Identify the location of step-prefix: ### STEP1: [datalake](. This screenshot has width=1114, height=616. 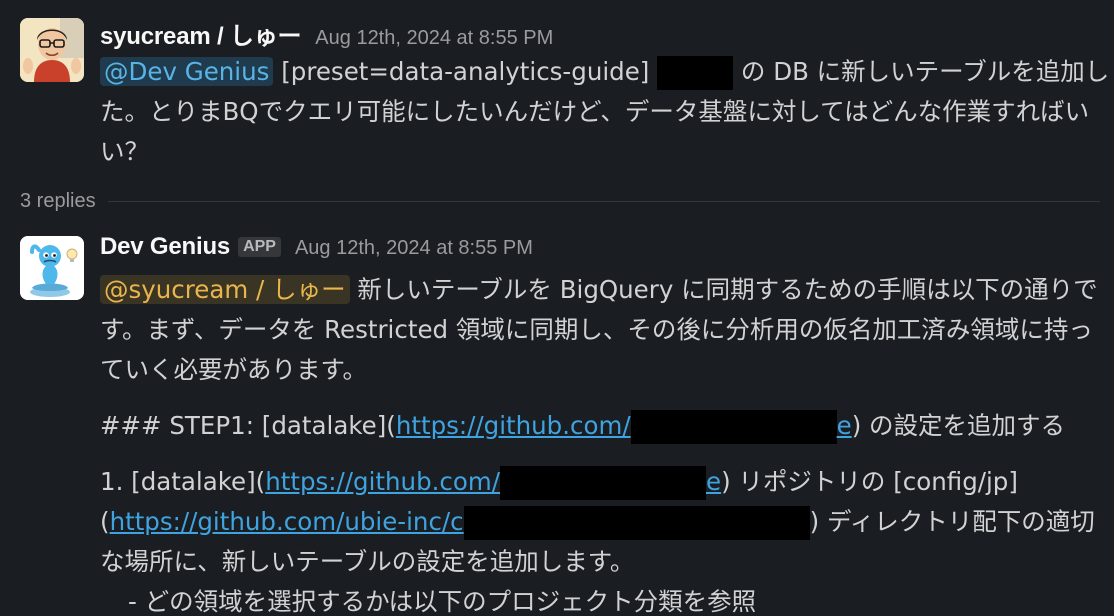
(248, 425).